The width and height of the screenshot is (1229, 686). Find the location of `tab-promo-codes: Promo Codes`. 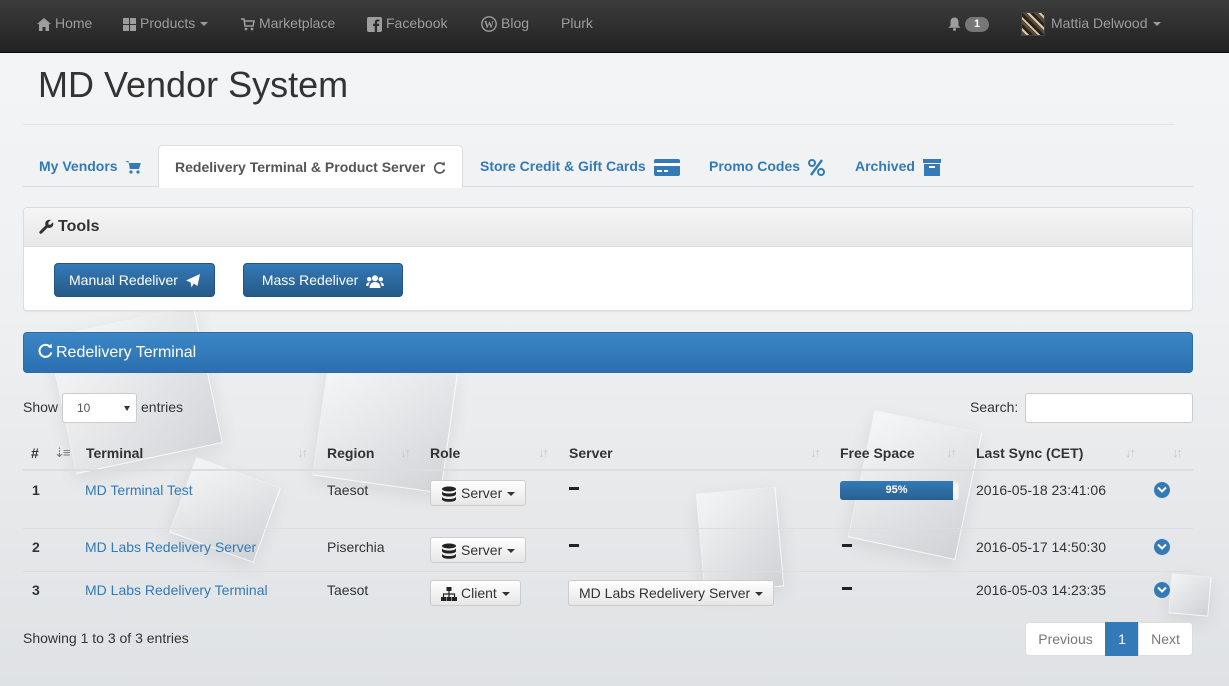

tab-promo-codes: Promo Codes is located at coordinates (767, 166).